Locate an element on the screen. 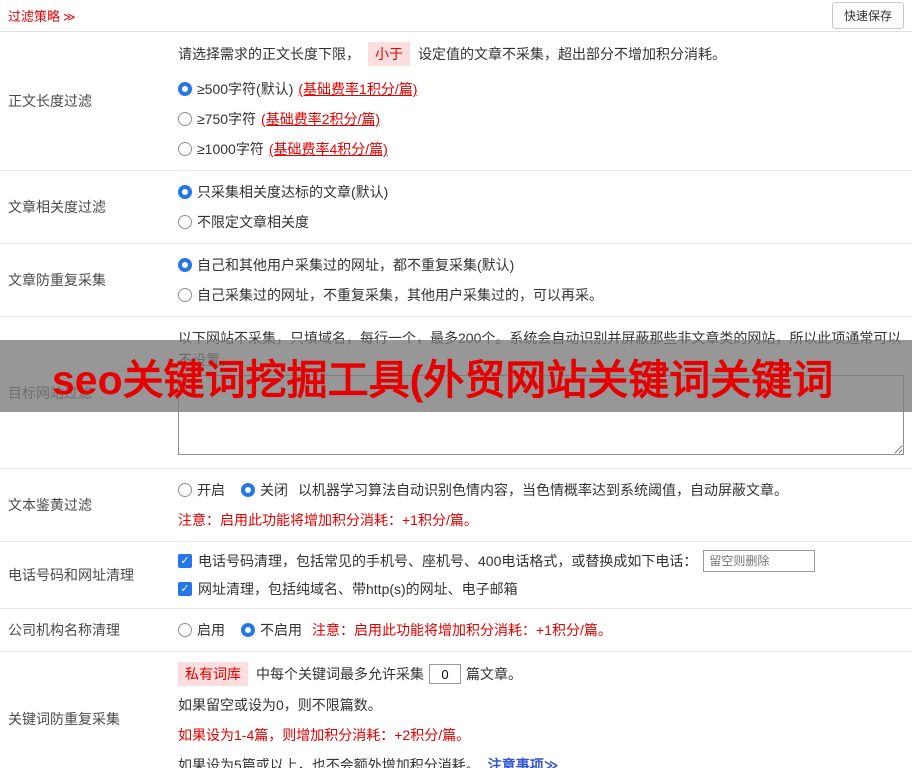 The image size is (912, 768). radio-option-porn-off: 关闭 is located at coordinates (264, 490).